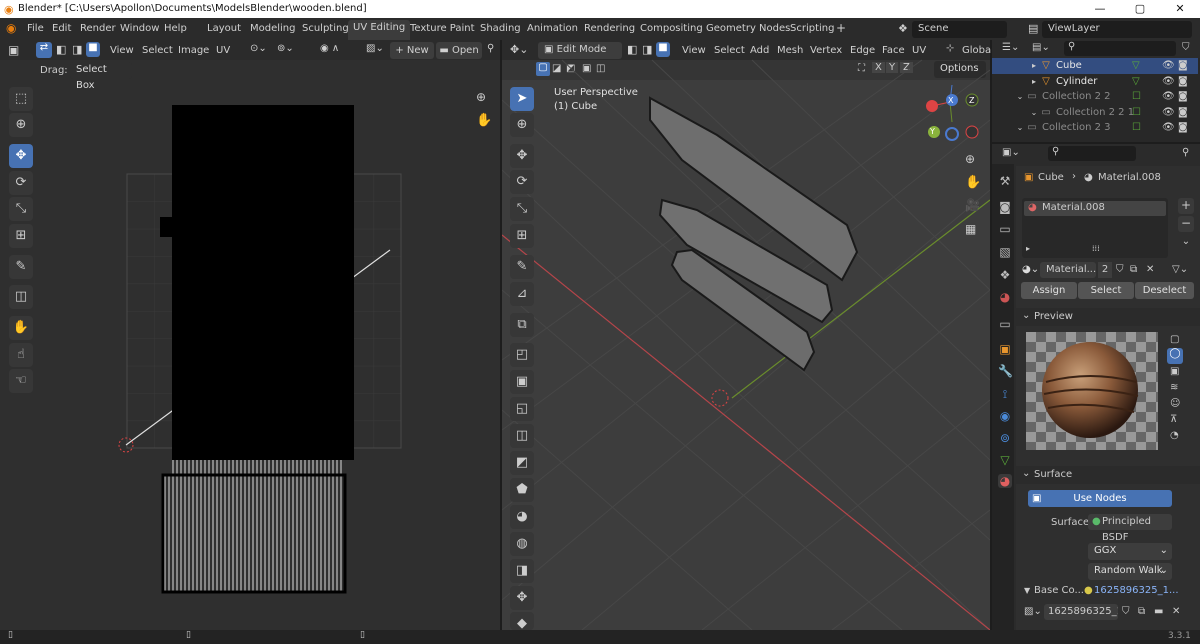 Image resolution: width=1200 pixels, height=644 pixels. Describe the element at coordinates (959, 29) in the screenshot. I see `scene-selector: Scene` at that location.